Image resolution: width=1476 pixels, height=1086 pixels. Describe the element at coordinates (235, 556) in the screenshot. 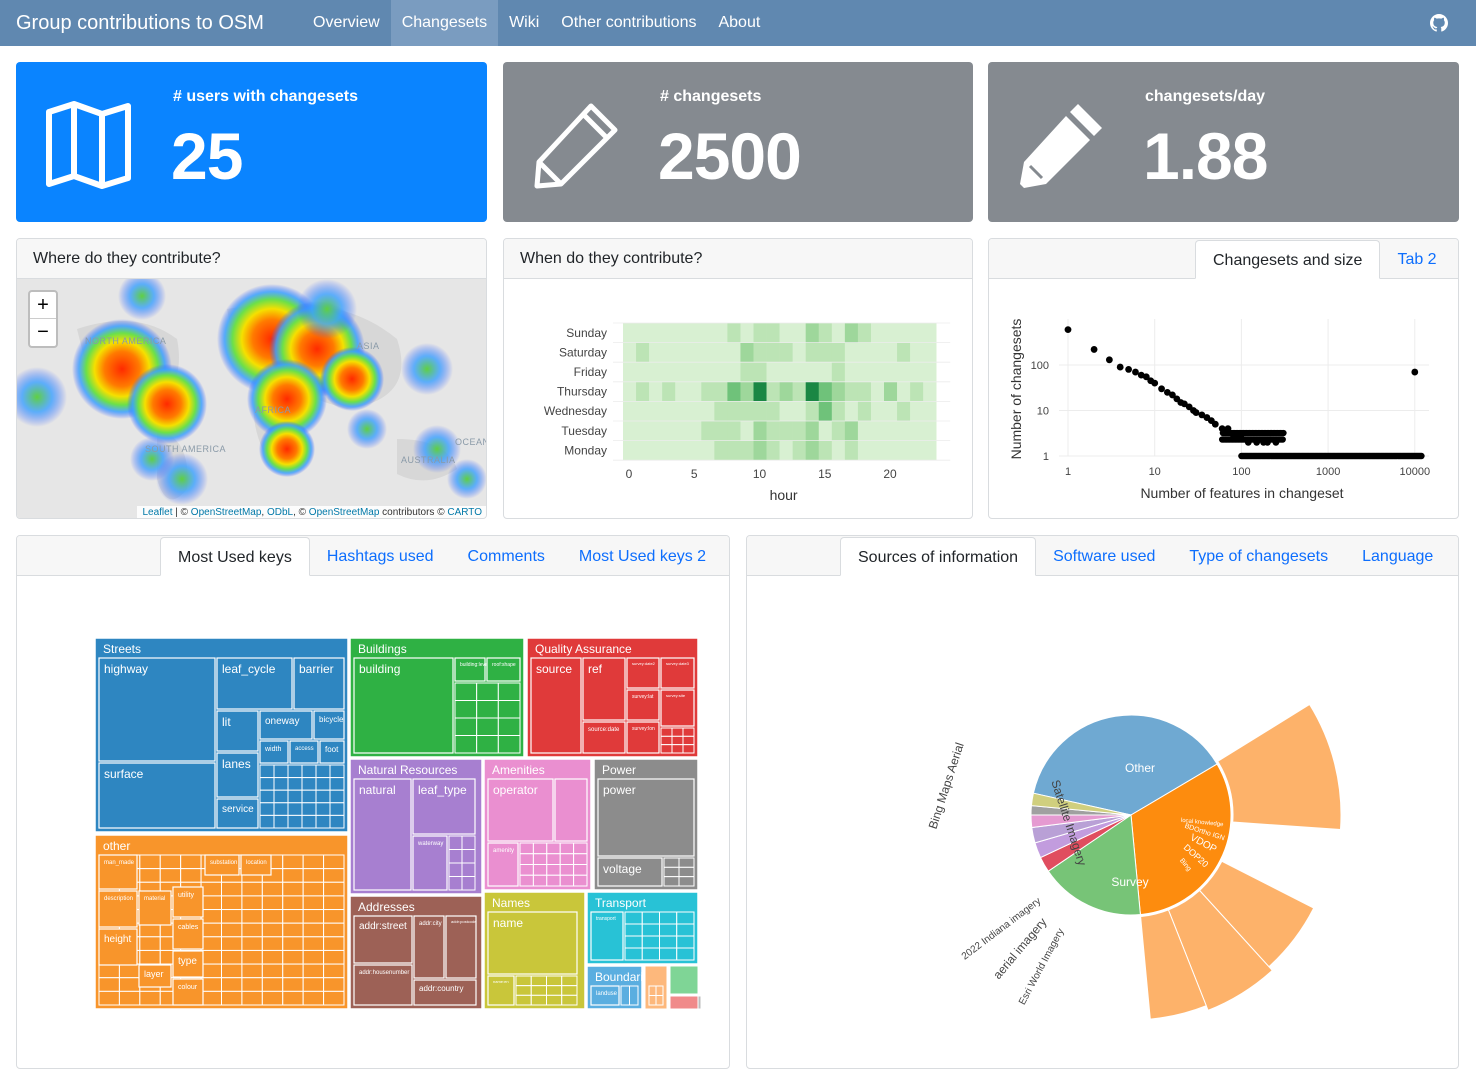

I see `tab-most-used-keys: Most Used keys` at that location.